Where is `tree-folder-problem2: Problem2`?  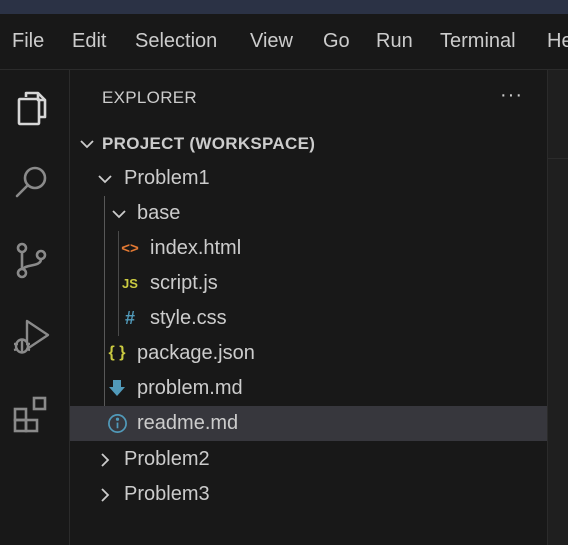 tree-folder-problem2: Problem2 is located at coordinates (308, 459).